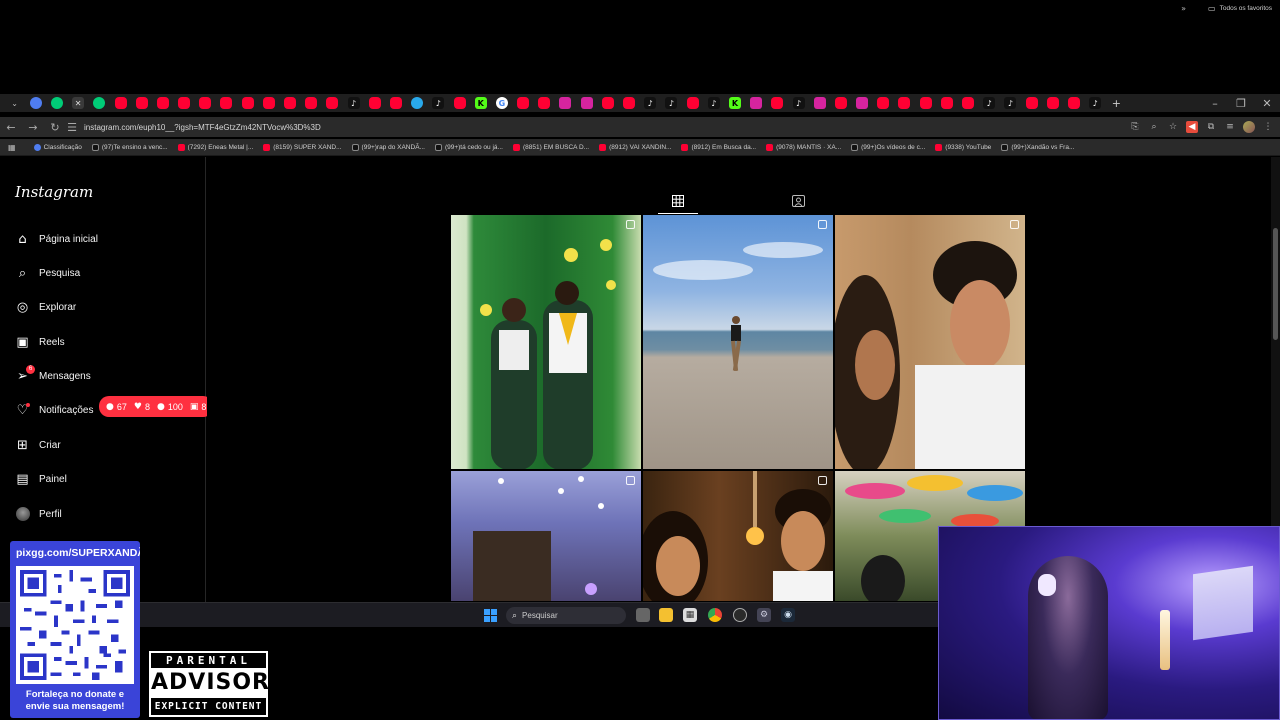 Image resolution: width=1280 pixels, height=720 pixels. What do you see at coordinates (33, 127) in the screenshot?
I see `forward-icon: →` at bounding box center [33, 127].